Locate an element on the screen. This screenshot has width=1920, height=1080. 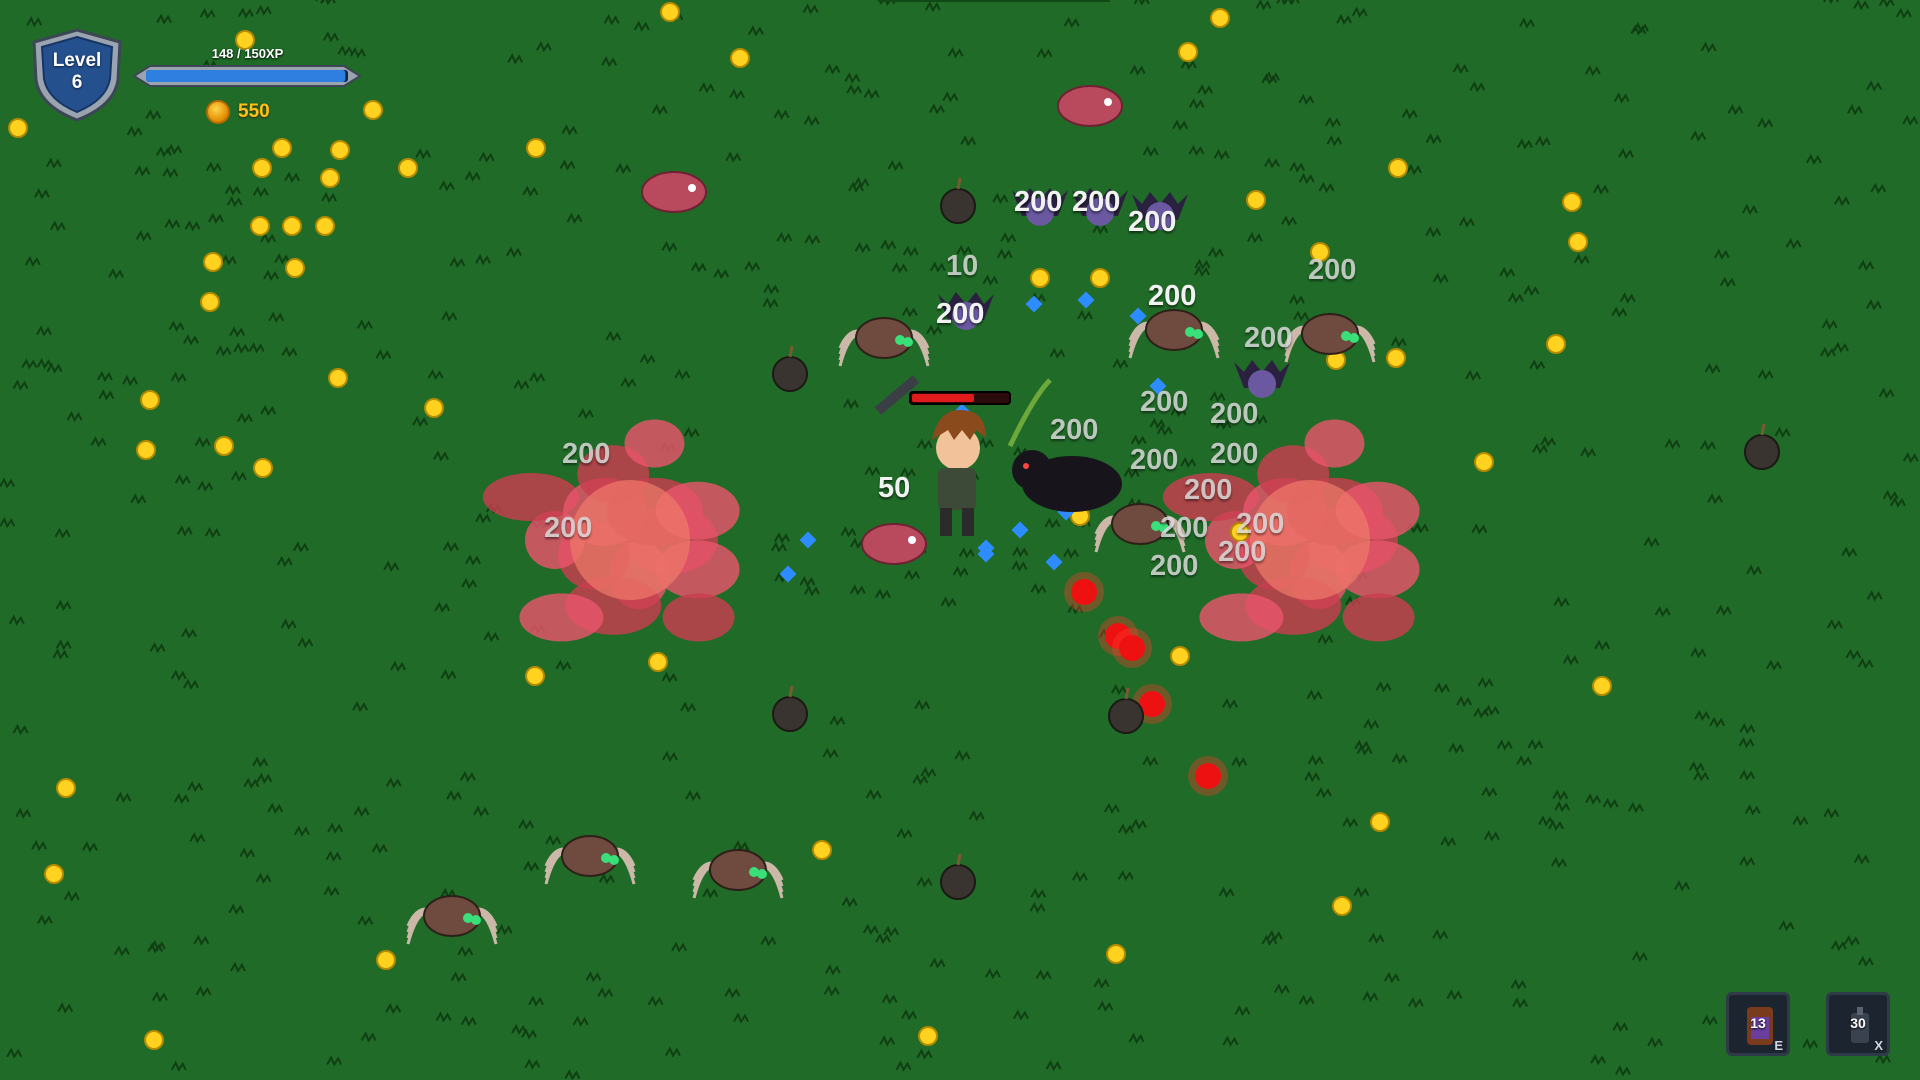
player-leg is located at coordinates (946, 522).